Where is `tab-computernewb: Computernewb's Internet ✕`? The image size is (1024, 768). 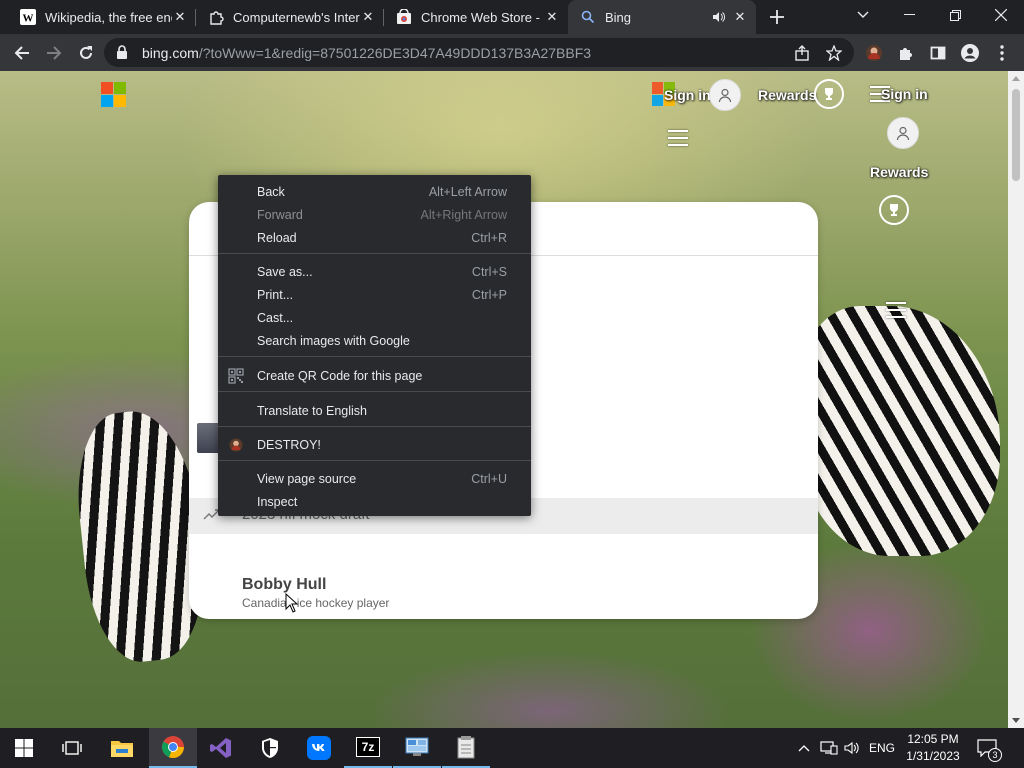
tab-computernewb: Computernewb's Internet ✕ is located at coordinates (290, 17).